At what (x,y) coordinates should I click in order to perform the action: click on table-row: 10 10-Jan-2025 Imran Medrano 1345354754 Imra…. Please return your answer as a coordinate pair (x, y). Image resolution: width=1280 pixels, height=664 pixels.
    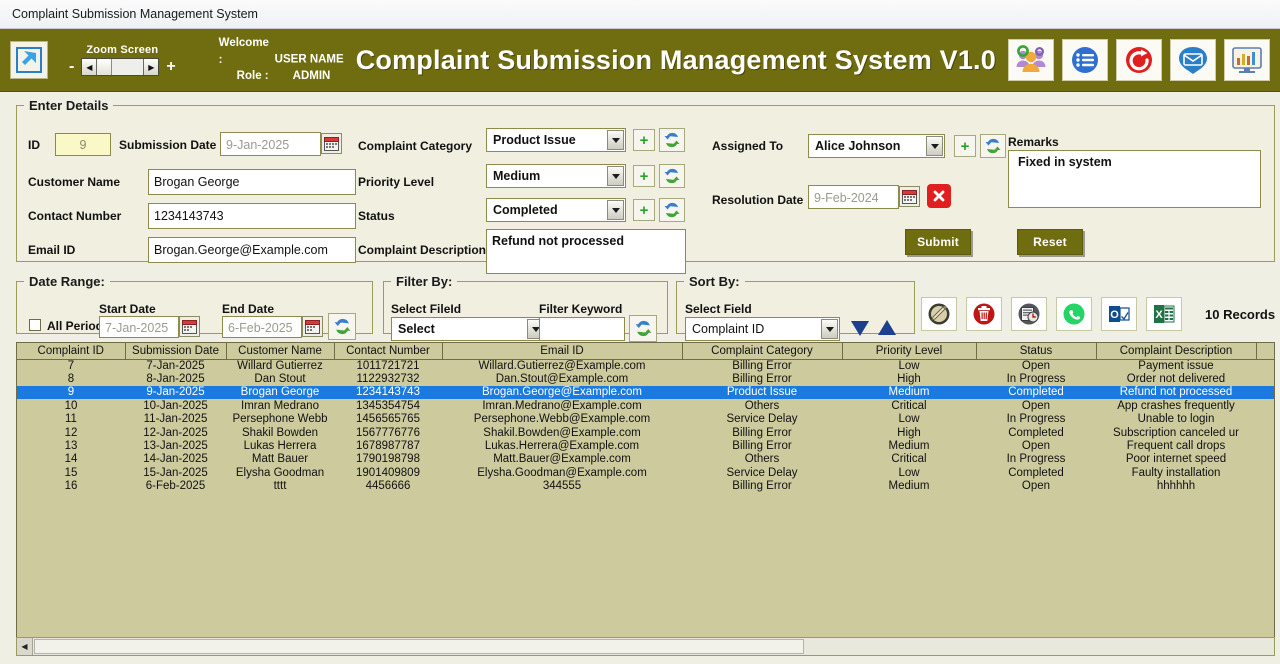
    Looking at the image, I should click on (645, 406).